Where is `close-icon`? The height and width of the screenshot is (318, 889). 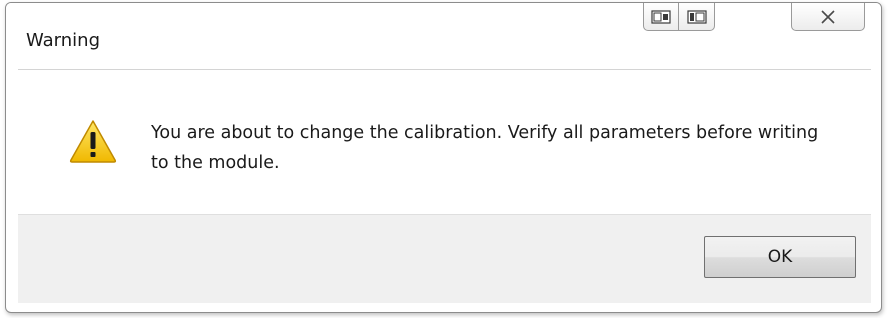 close-icon is located at coordinates (828, 16).